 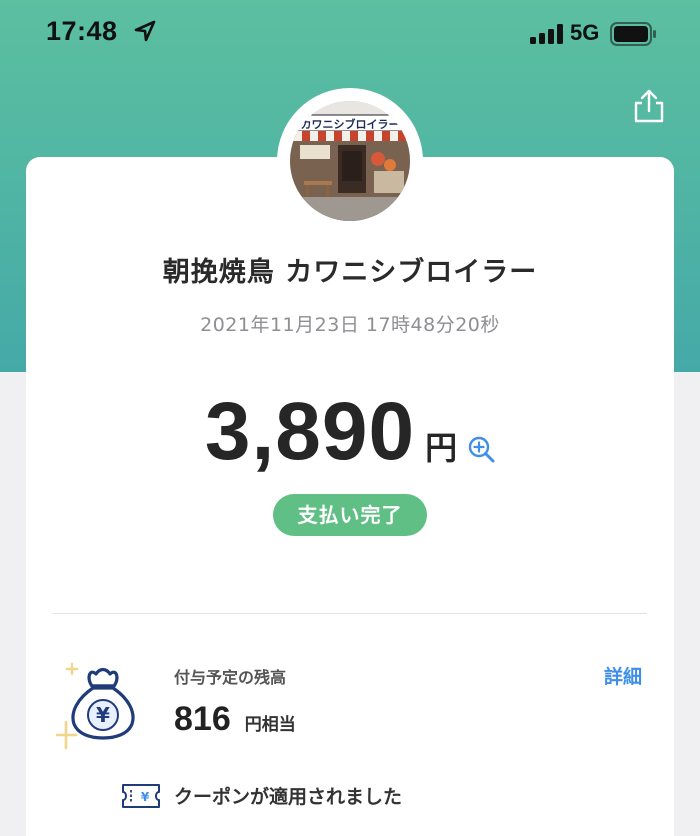 I want to click on money-bag-icon: ¥, so click(x=95, y=706).